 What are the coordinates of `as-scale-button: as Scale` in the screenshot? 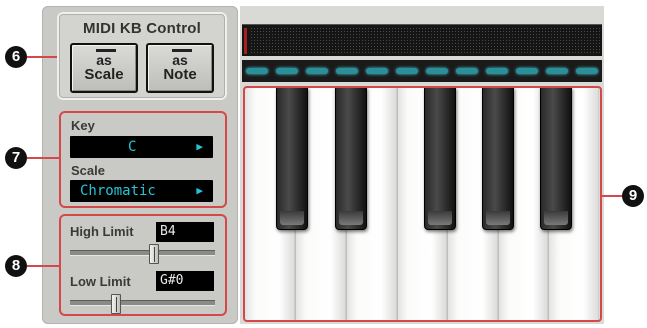 It's located at (104, 68).